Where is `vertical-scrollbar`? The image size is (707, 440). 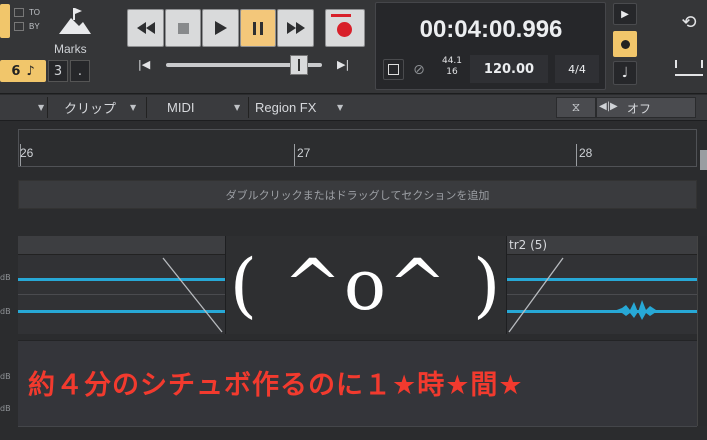 vertical-scrollbar is located at coordinates (702, 331).